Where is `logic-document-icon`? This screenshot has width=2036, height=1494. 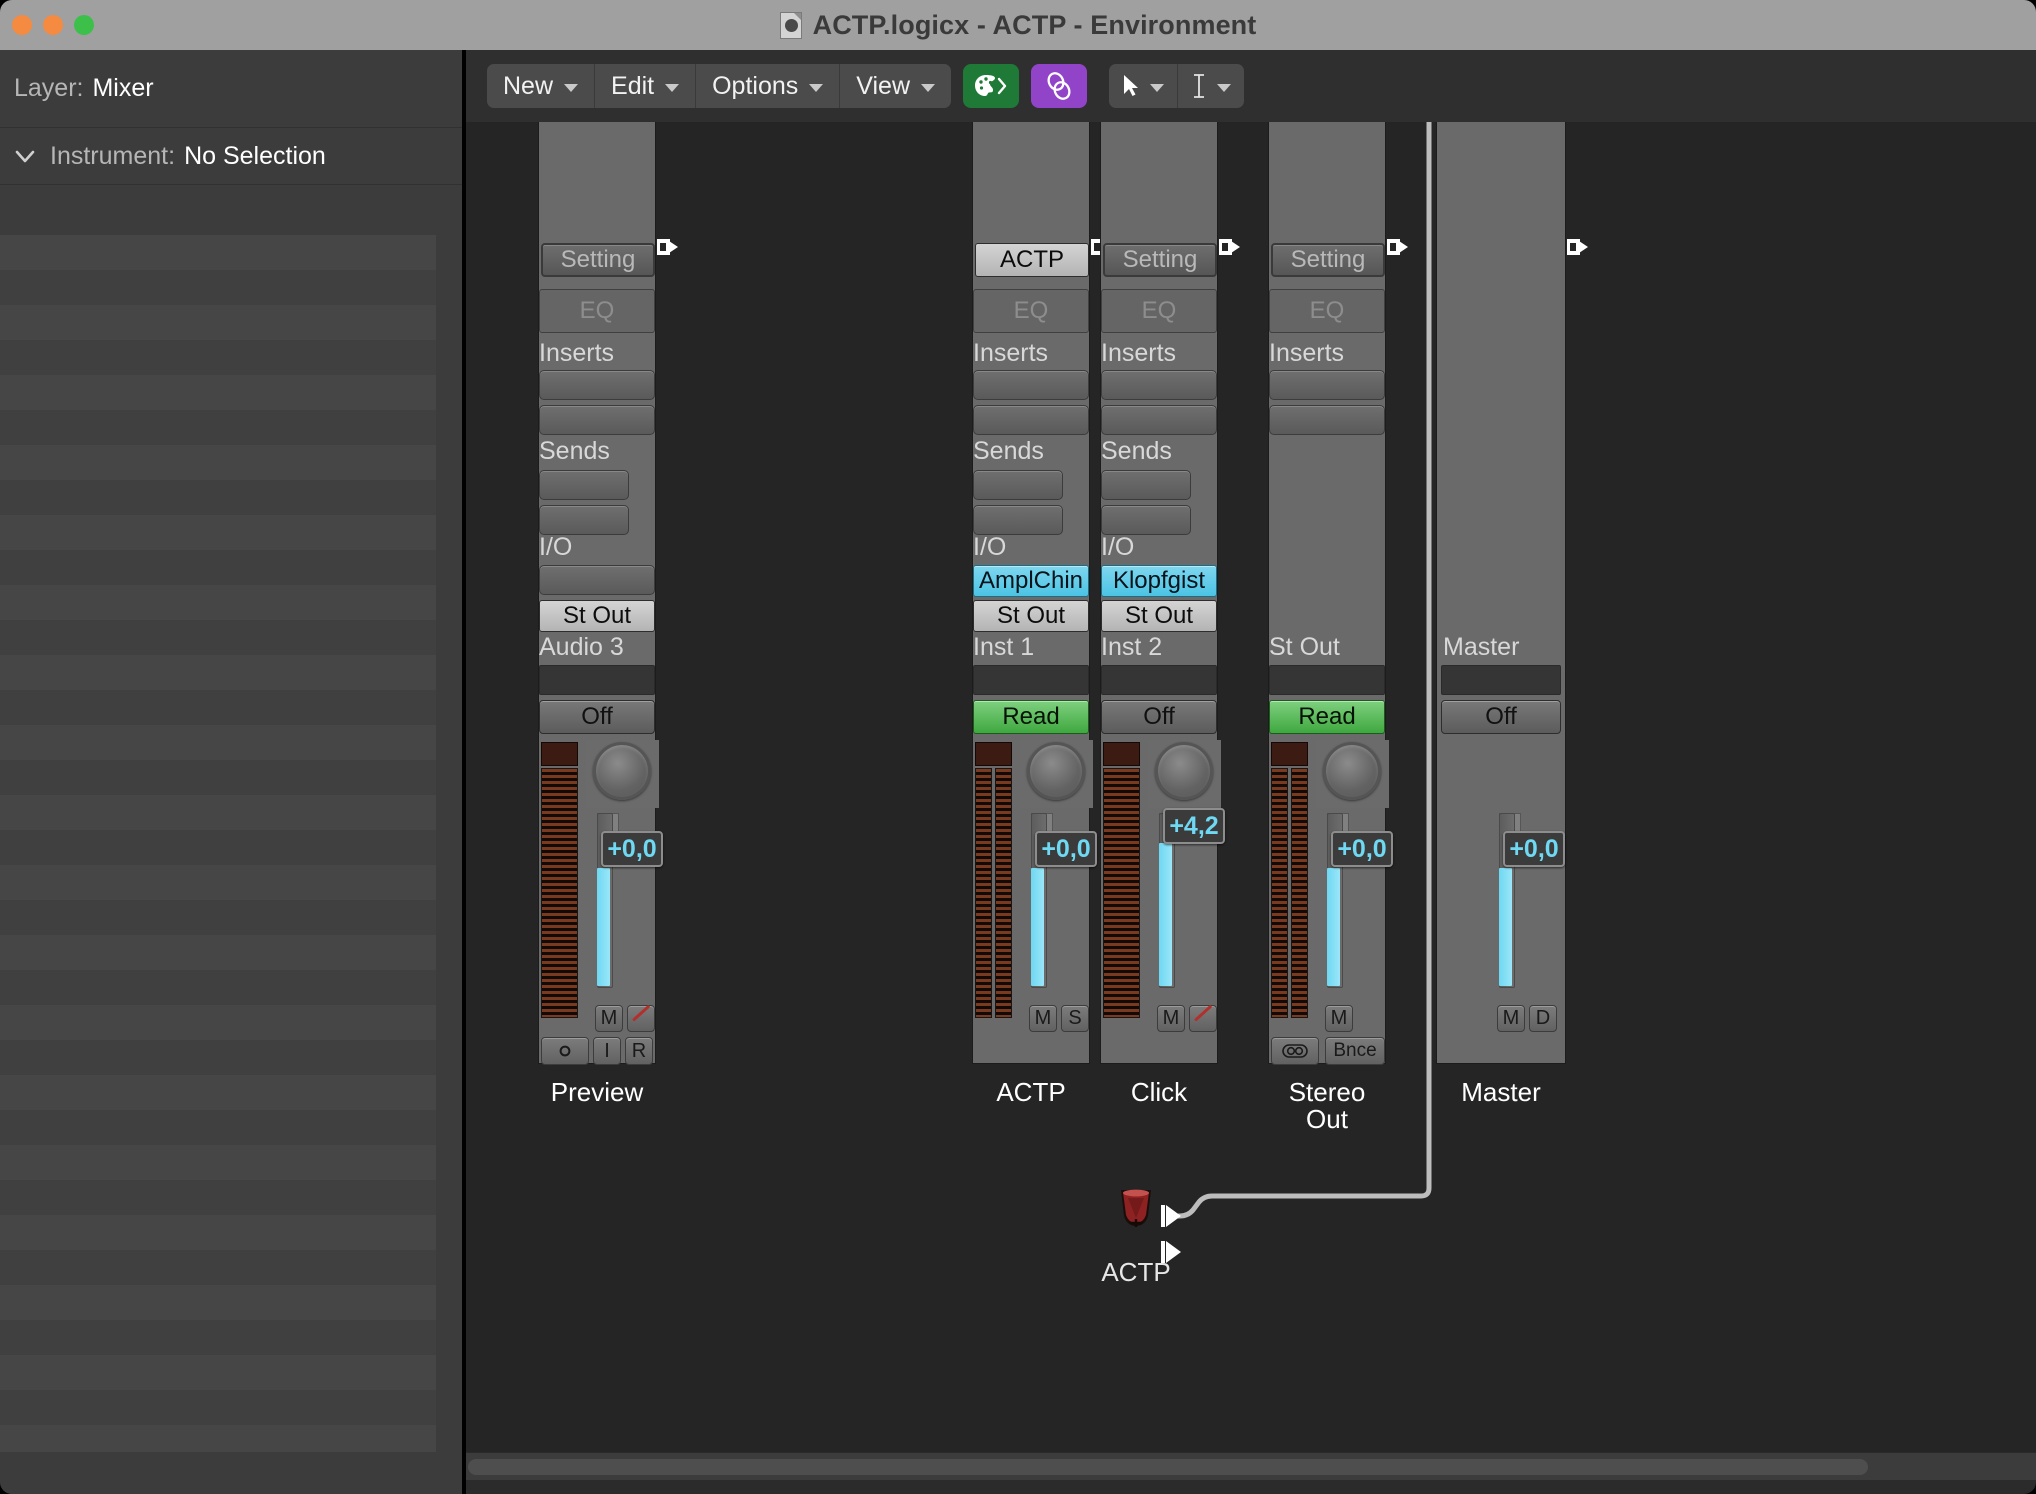 logic-document-icon is located at coordinates (790, 25).